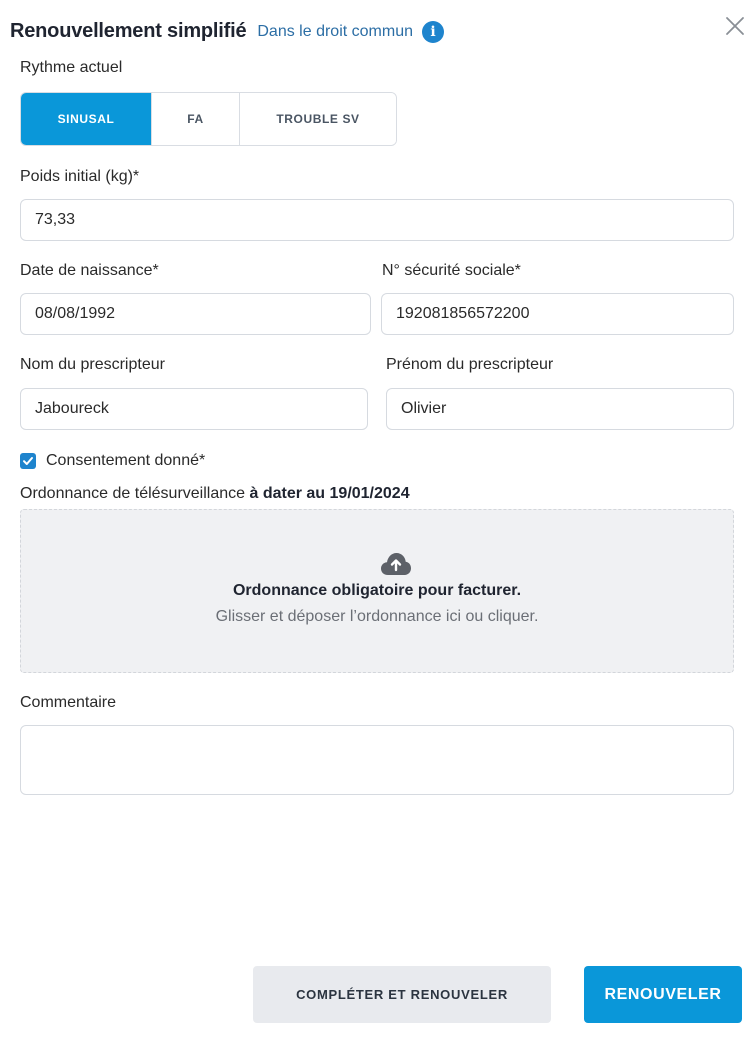 The image size is (749, 1043). What do you see at coordinates (433, 31) in the screenshot?
I see `info-icon: i` at bounding box center [433, 31].